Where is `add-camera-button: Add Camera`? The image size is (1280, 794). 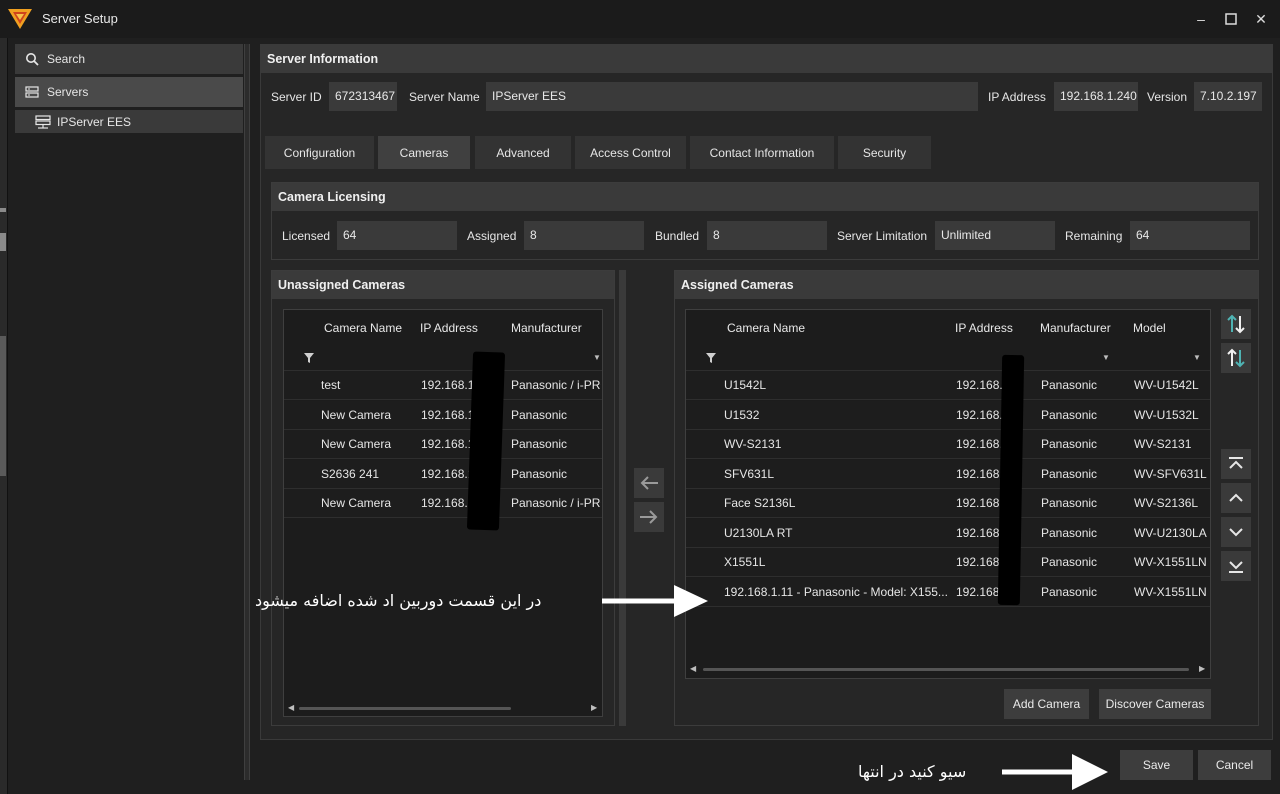
add-camera-button: Add Camera is located at coordinates (1046, 704).